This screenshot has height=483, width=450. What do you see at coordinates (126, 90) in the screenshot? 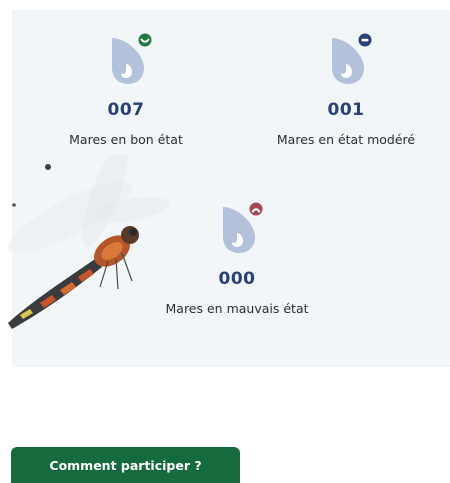
I see `stat-good-ponds: 007 Mares en bon état` at bounding box center [126, 90].